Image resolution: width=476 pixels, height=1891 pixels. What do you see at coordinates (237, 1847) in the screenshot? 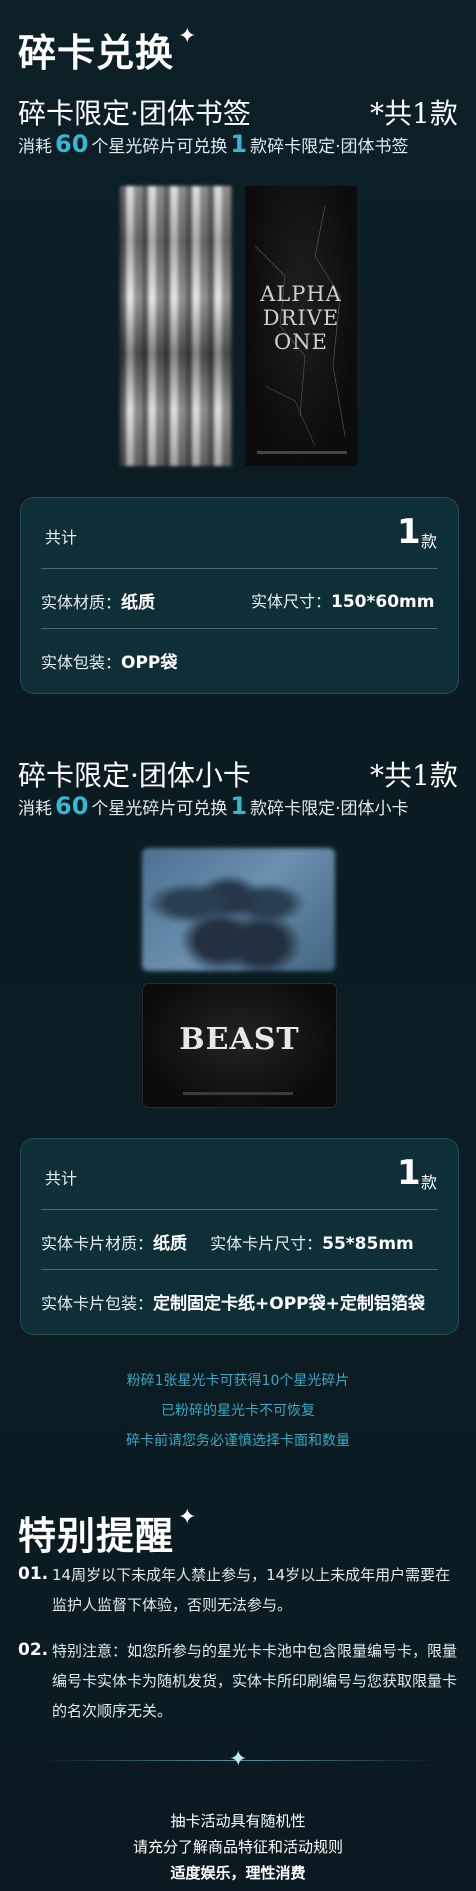
I see `footer-line-2: 请充分了解商品特征和活动规则` at bounding box center [237, 1847].